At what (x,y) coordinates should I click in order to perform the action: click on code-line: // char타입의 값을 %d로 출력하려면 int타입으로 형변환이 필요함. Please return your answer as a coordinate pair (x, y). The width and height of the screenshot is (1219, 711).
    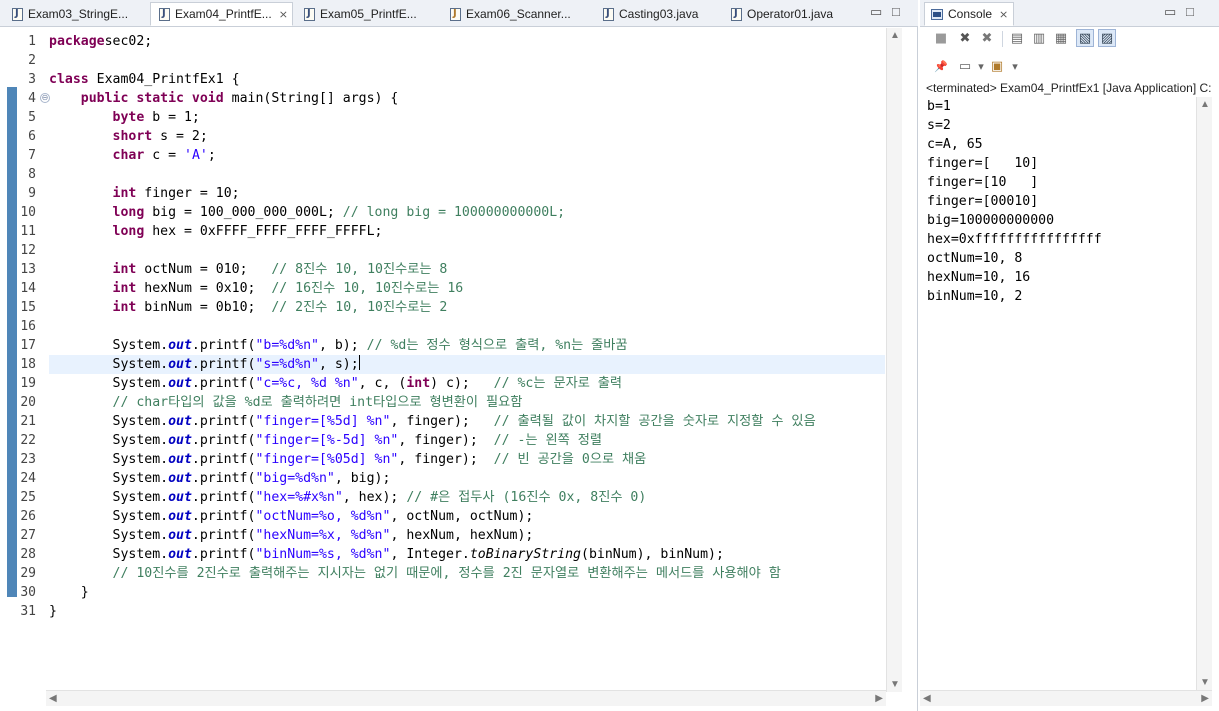
    Looking at the image, I should click on (286, 402).